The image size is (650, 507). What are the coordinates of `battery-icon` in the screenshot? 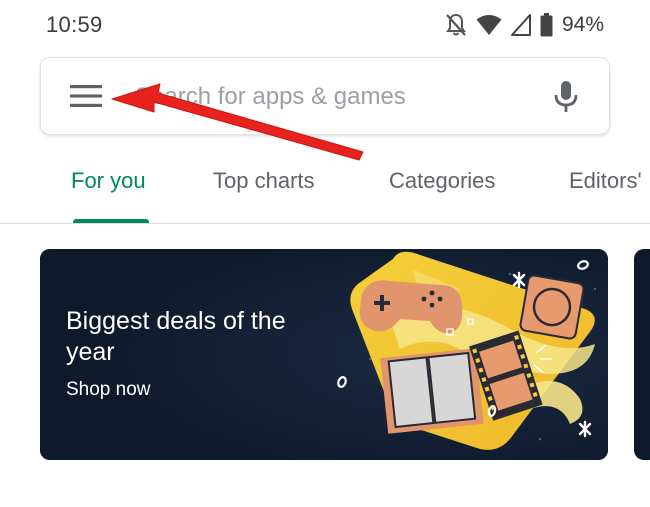 It's located at (546, 25).